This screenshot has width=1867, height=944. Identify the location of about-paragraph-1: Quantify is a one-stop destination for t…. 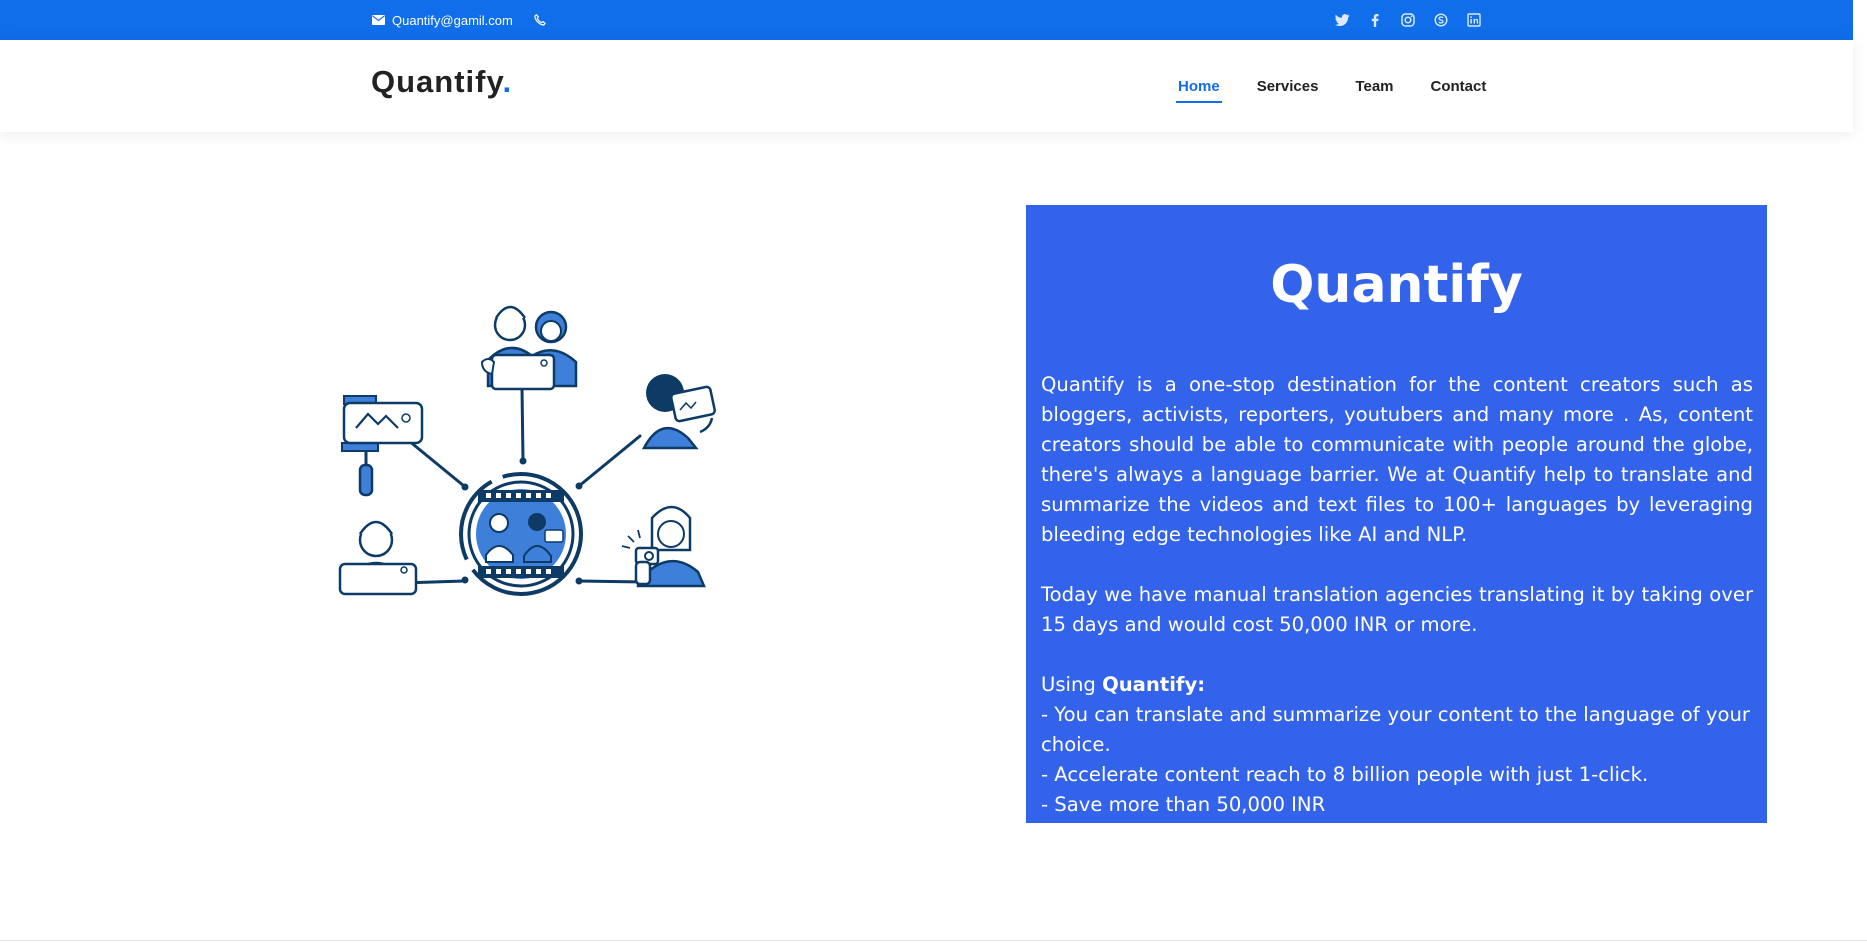
(1397, 459).